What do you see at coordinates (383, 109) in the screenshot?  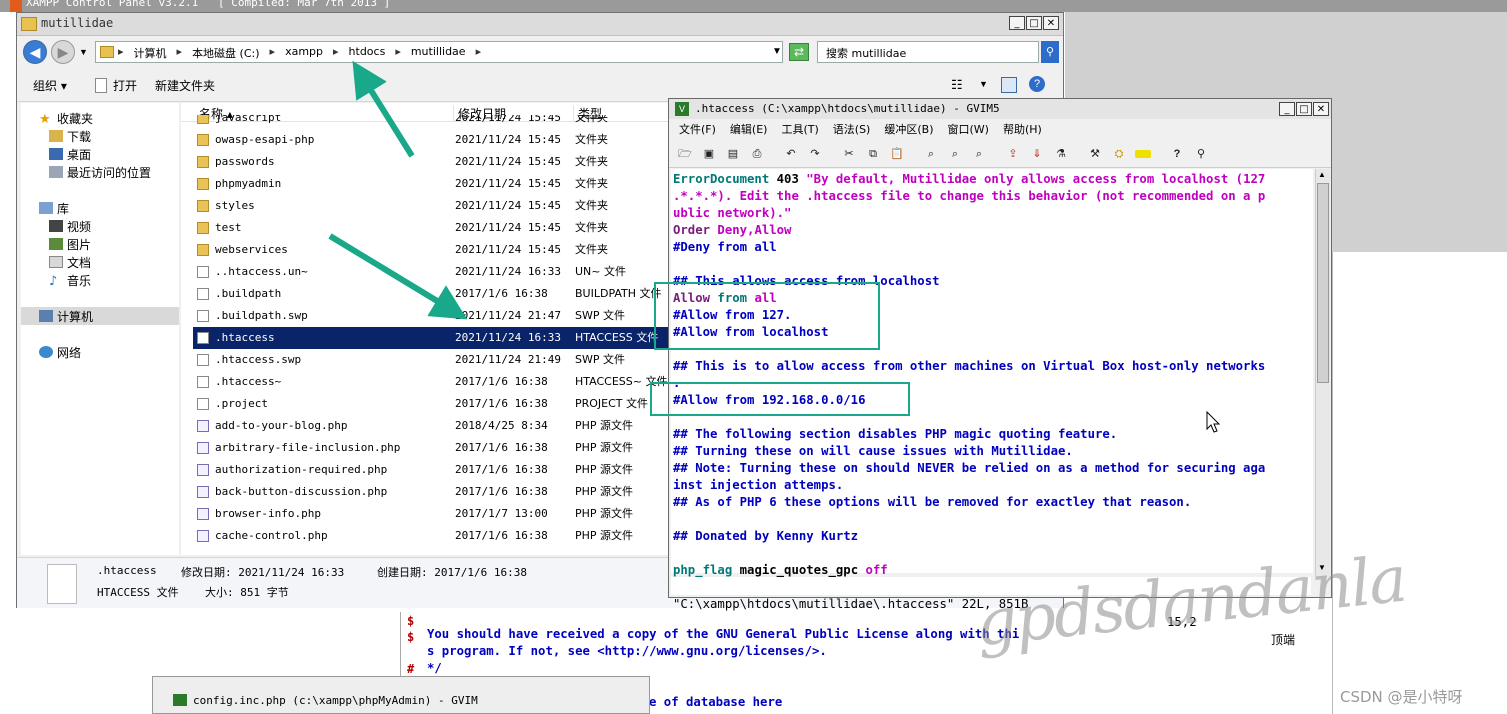 I see `arrow-to-htdocs` at bounding box center [383, 109].